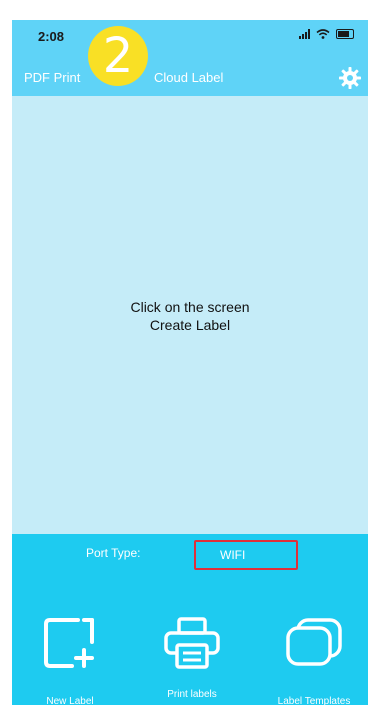 This screenshot has height=705, width=378. What do you see at coordinates (69, 643) in the screenshot?
I see `new-label-icon` at bounding box center [69, 643].